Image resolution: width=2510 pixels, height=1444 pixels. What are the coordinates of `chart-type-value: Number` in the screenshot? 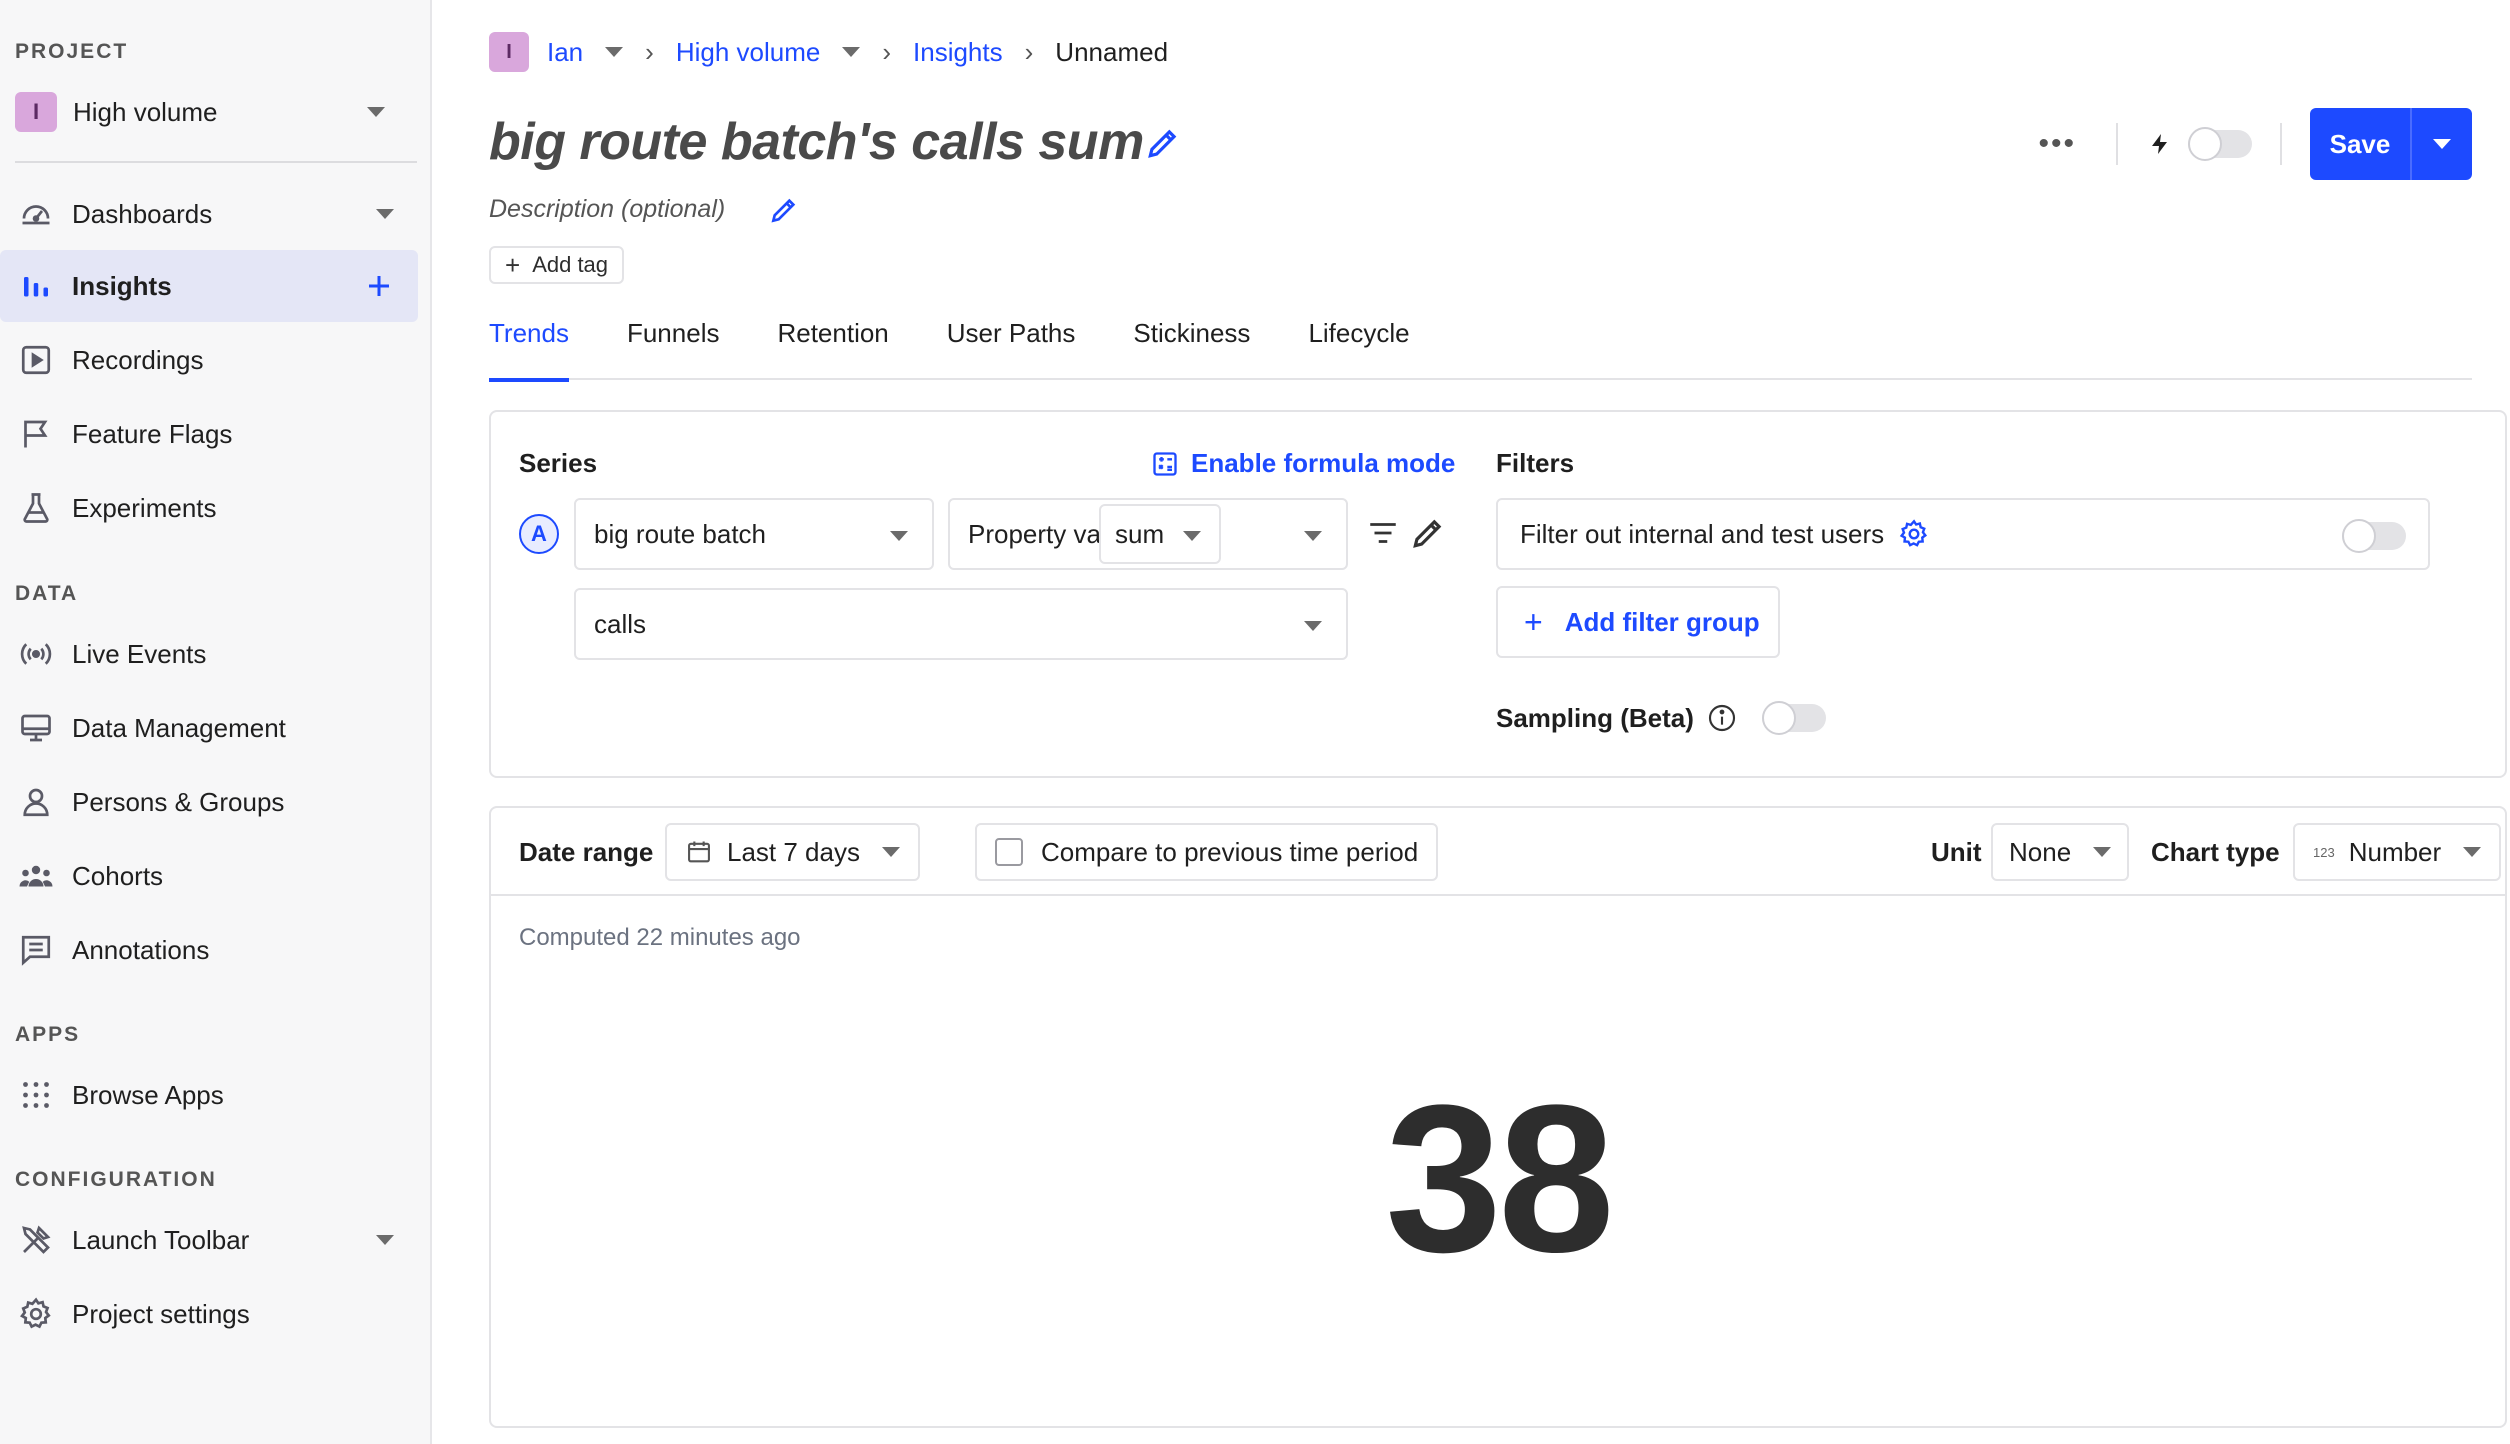 It's located at (2395, 851).